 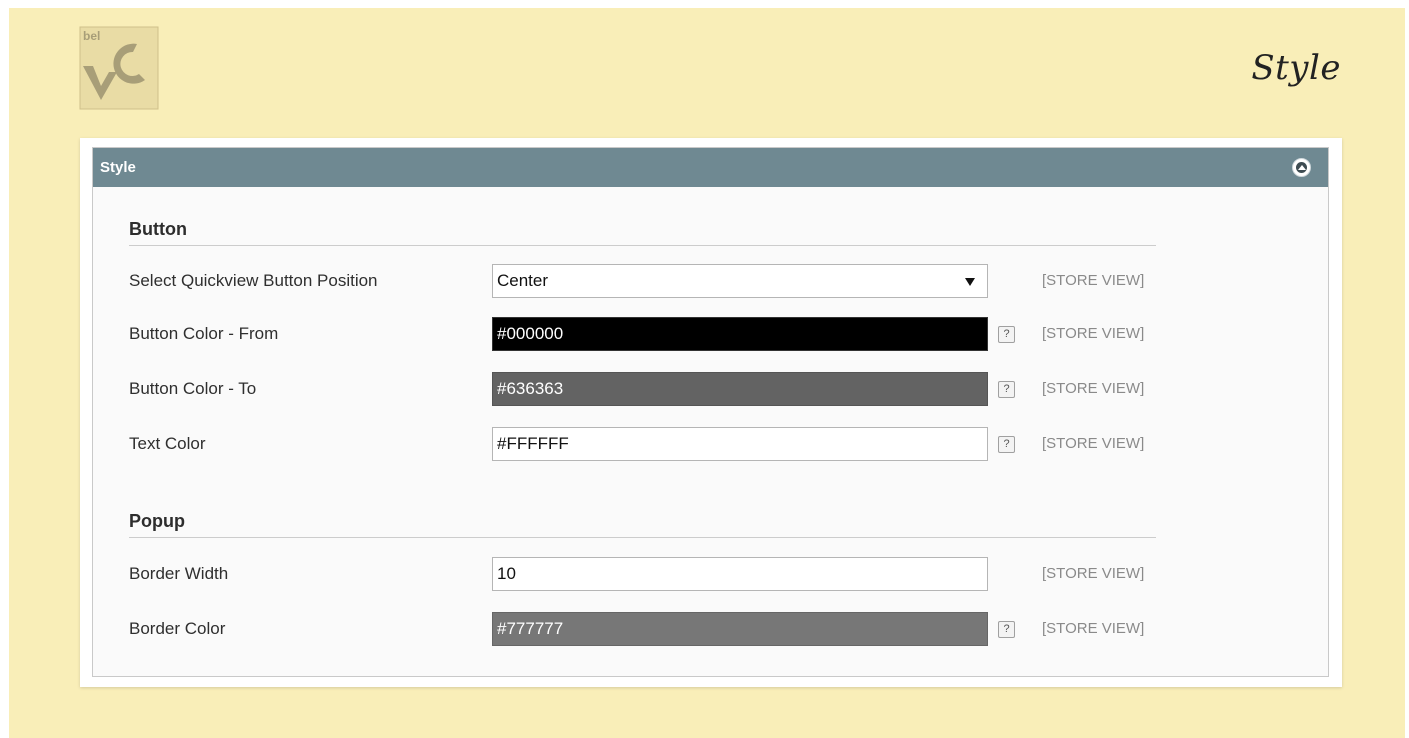 I want to click on field-label: Border Width, so click(x=179, y=573).